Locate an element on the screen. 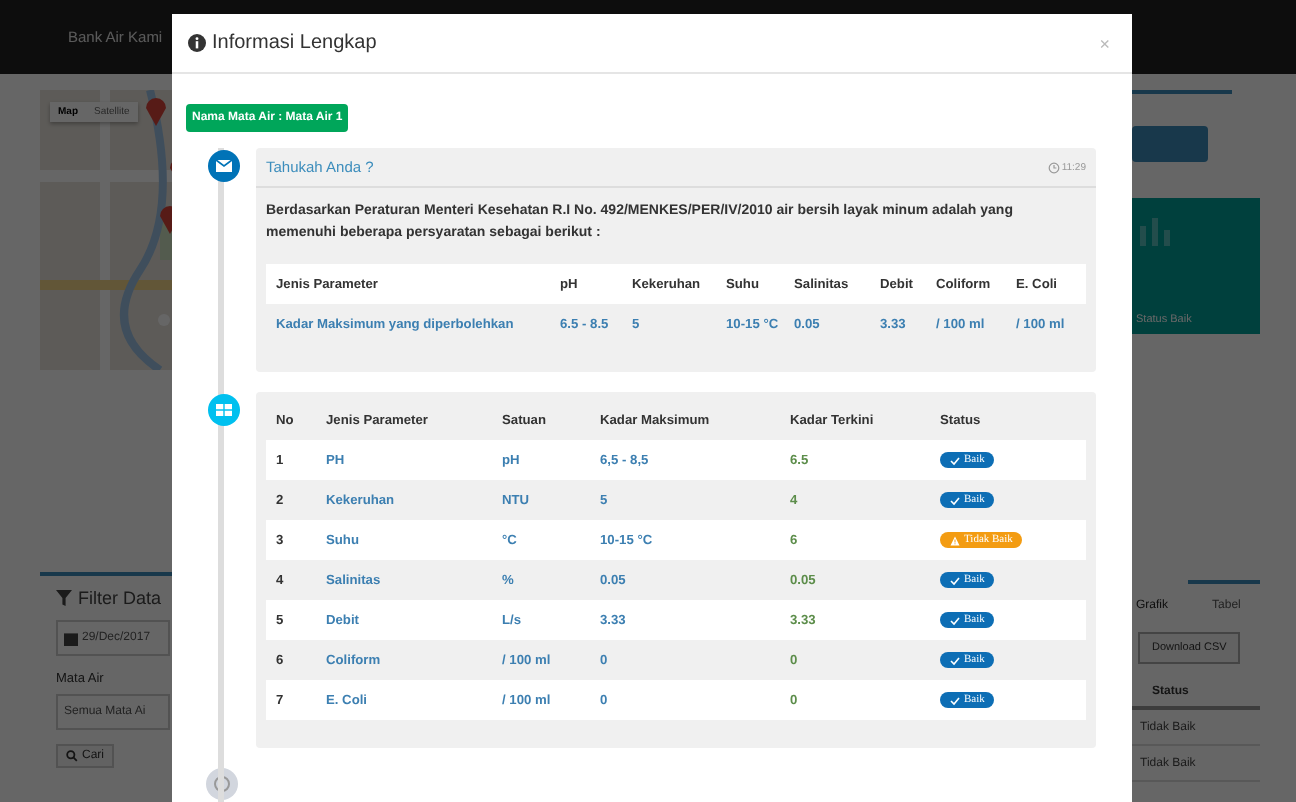 This screenshot has height=802, width=1296. table-icon is located at coordinates (224, 410).